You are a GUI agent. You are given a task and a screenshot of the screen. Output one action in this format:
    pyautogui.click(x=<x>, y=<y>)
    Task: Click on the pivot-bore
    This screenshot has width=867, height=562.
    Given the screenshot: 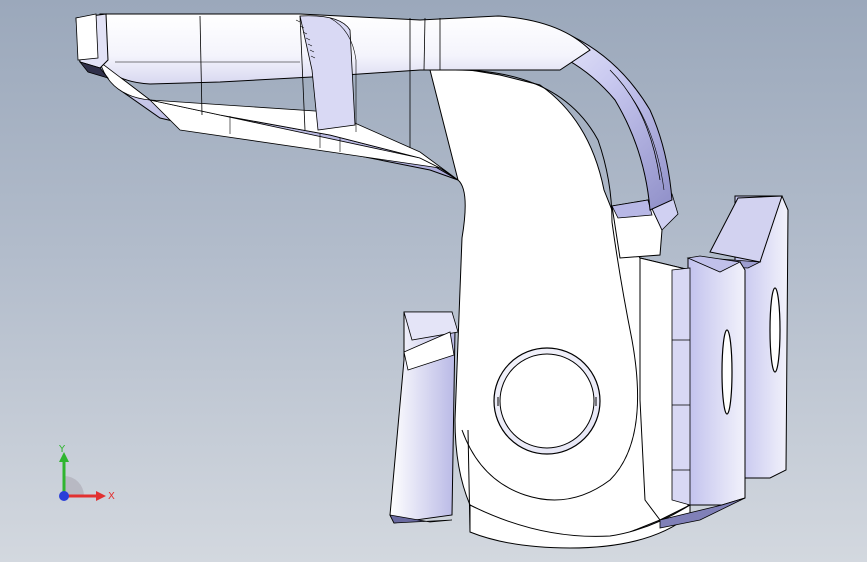 What is the action you would take?
    pyautogui.click(x=547, y=401)
    